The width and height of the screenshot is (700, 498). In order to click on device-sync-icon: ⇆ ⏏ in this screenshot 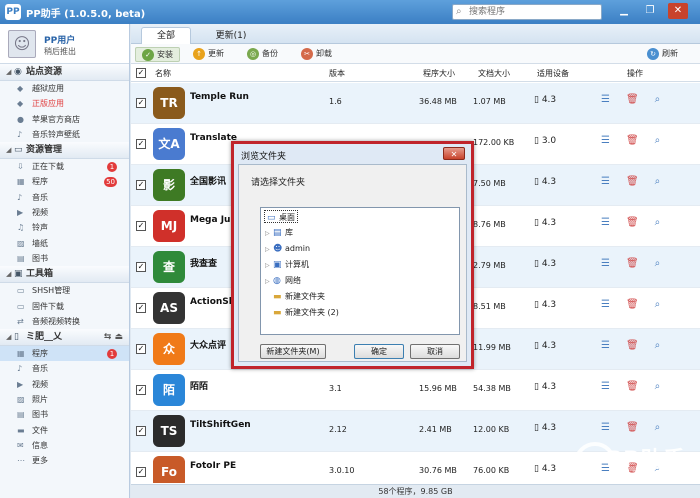, I will do `click(113, 337)`.